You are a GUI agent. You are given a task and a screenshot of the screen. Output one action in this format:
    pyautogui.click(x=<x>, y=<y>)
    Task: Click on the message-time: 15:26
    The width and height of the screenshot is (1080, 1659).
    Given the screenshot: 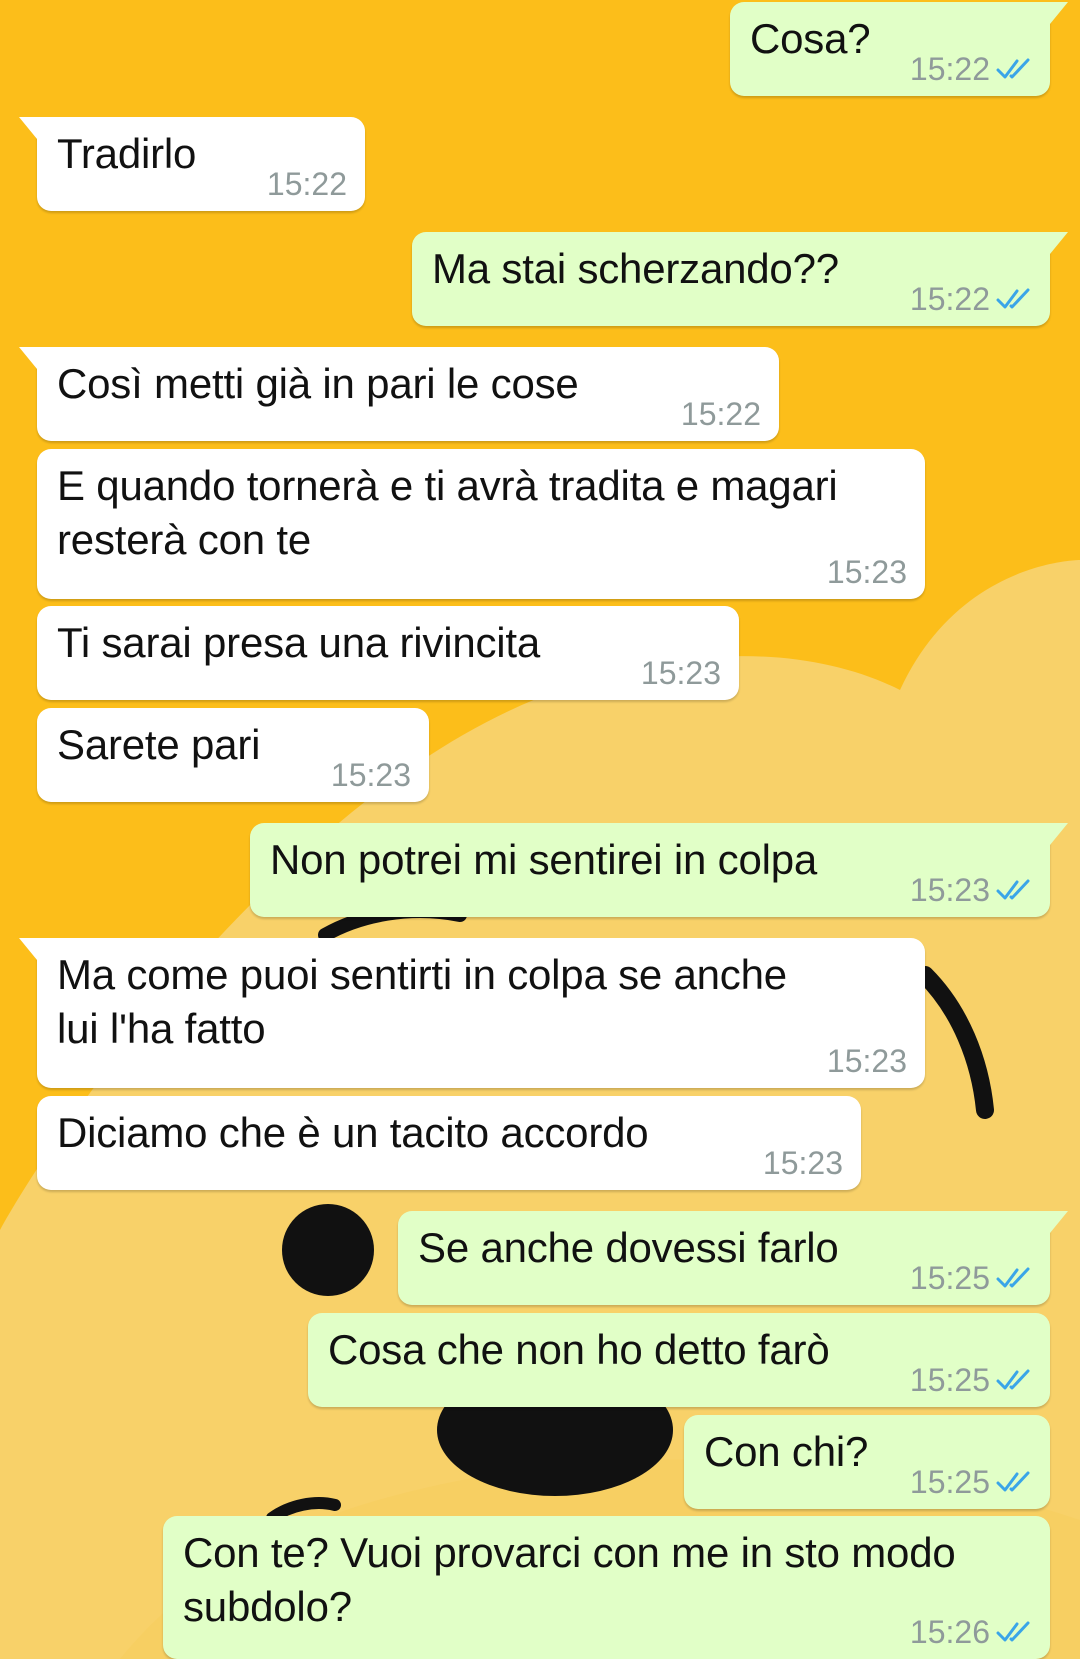 What is the action you would take?
    pyautogui.click(x=949, y=1632)
    